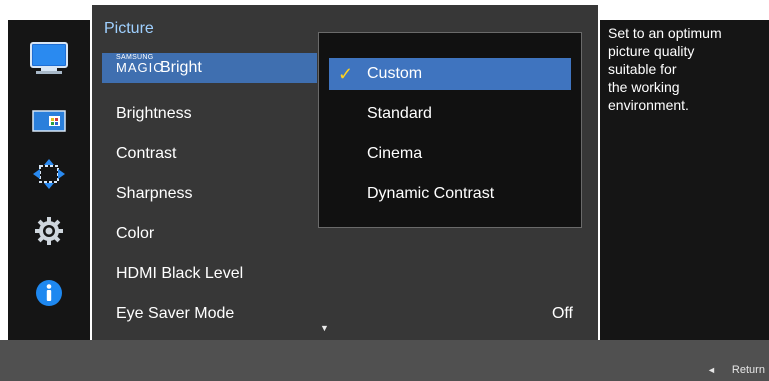 The image size is (769, 381). What do you see at coordinates (350, 314) in the screenshot?
I see `menu-item-eye-saver-mode: Eye Saver Mode Off` at bounding box center [350, 314].